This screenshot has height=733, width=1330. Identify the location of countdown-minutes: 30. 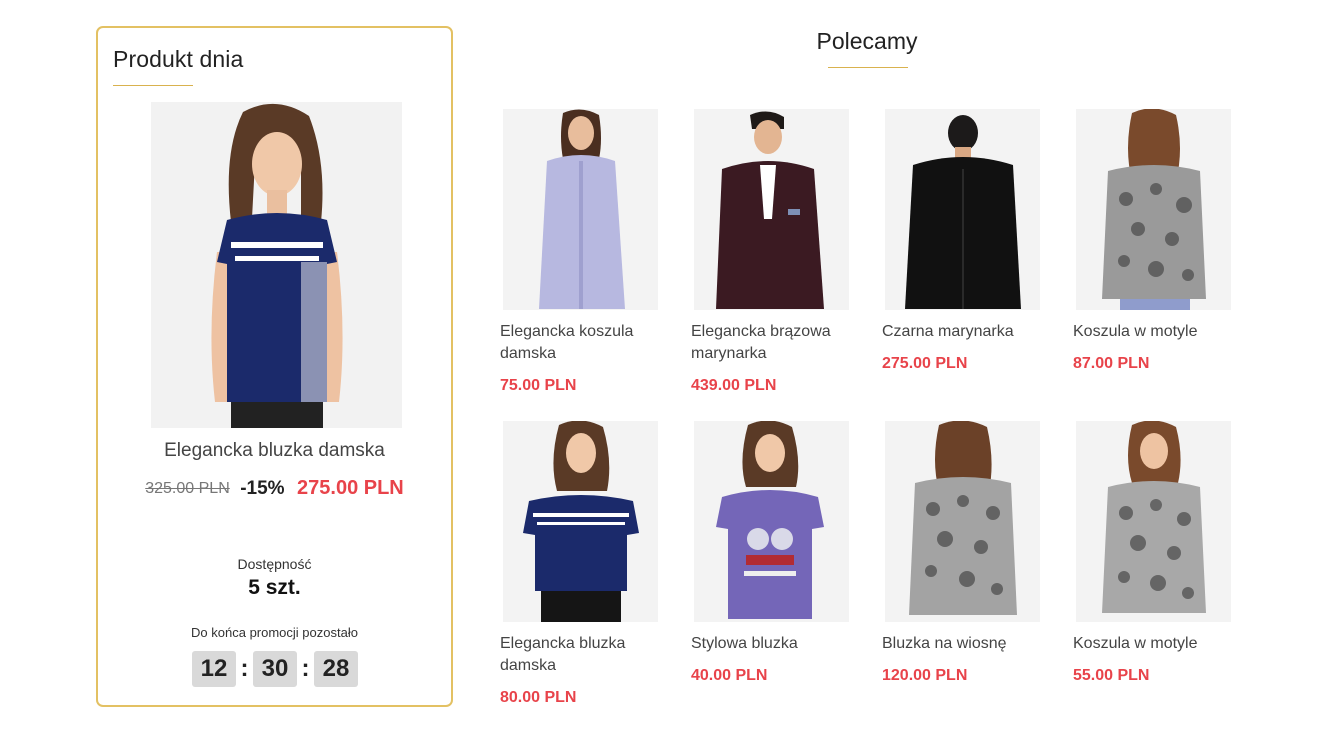
(275, 669).